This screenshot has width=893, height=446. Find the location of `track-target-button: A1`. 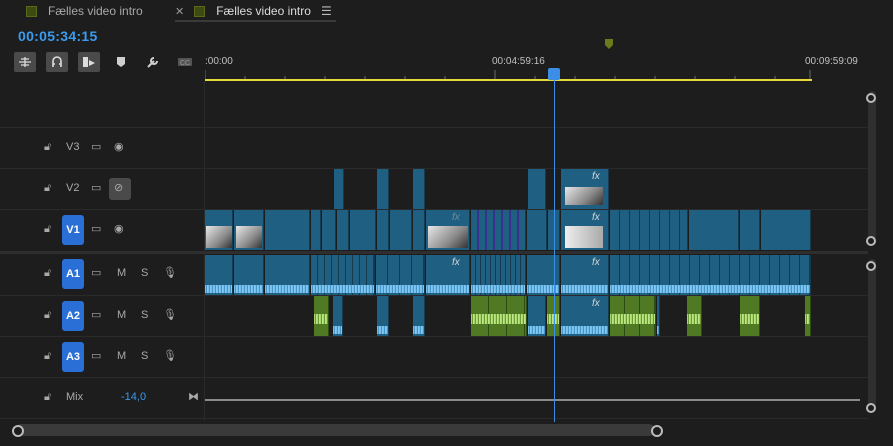

track-target-button: A1 is located at coordinates (73, 274).